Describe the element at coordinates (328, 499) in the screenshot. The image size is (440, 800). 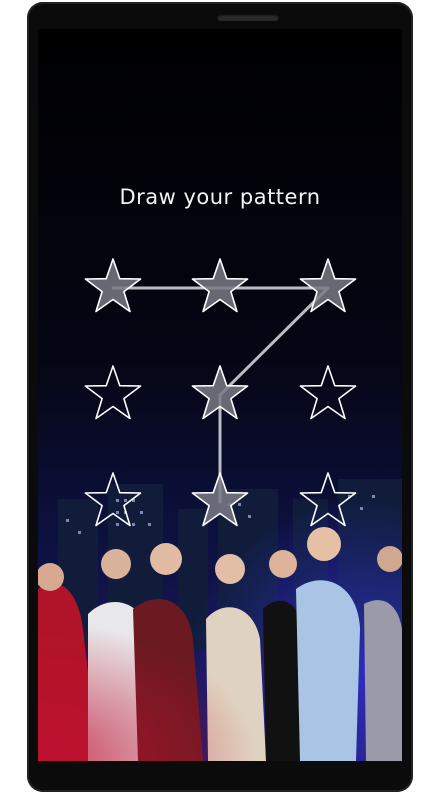
I see `pattern-node-9-star-icon` at that location.